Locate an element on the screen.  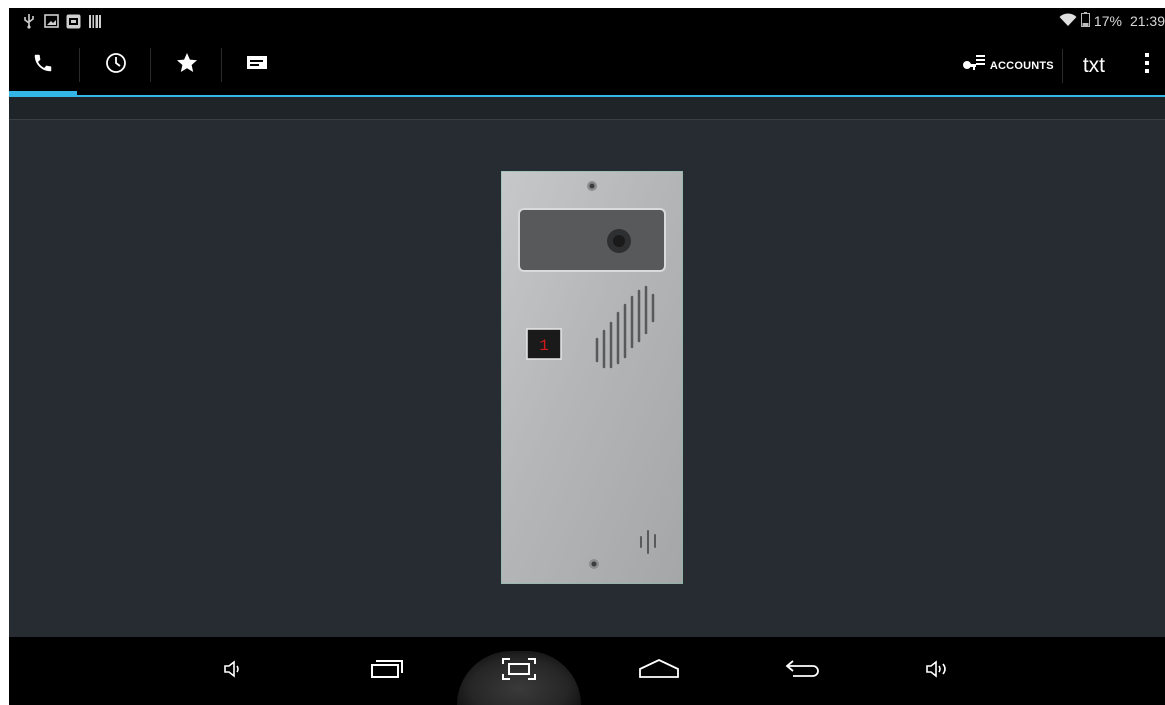
home-button is located at coordinates (659, 671).